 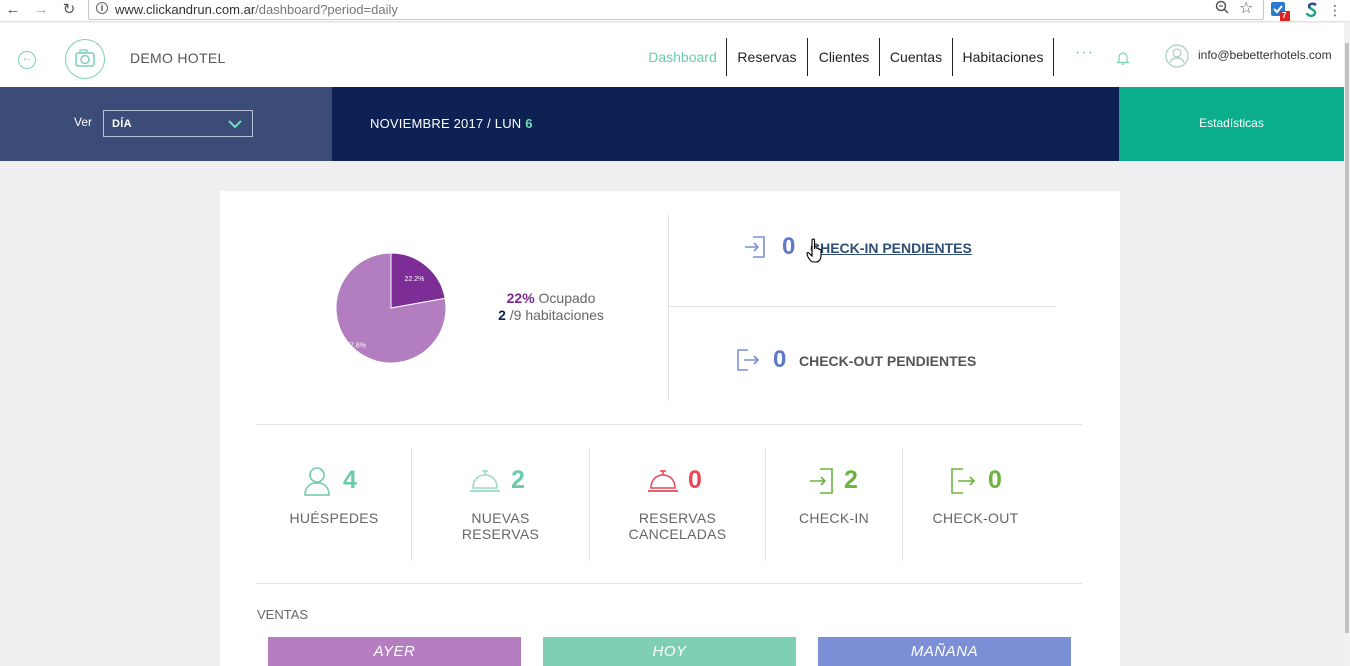 What do you see at coordinates (1347, 338) in the screenshot?
I see `scrollbar-thumb` at bounding box center [1347, 338].